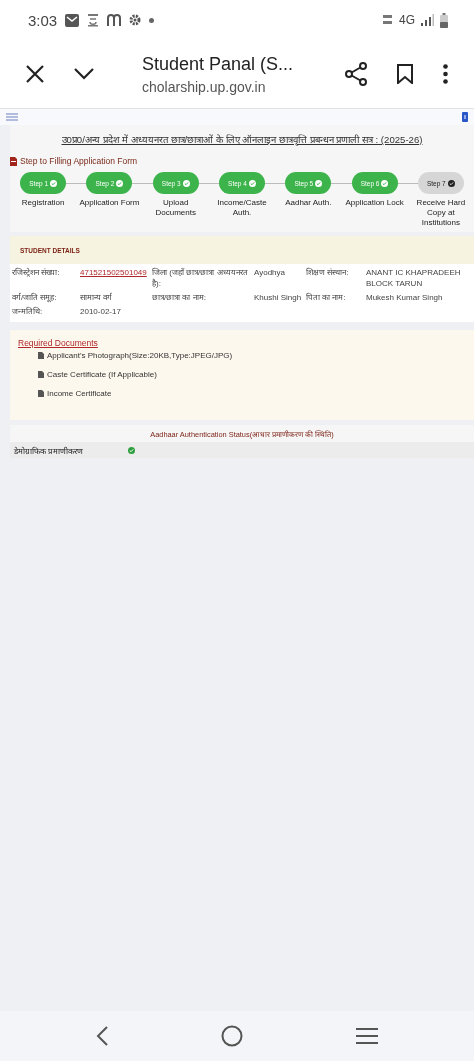  I want to click on chevron-down-icon, so click(84, 74).